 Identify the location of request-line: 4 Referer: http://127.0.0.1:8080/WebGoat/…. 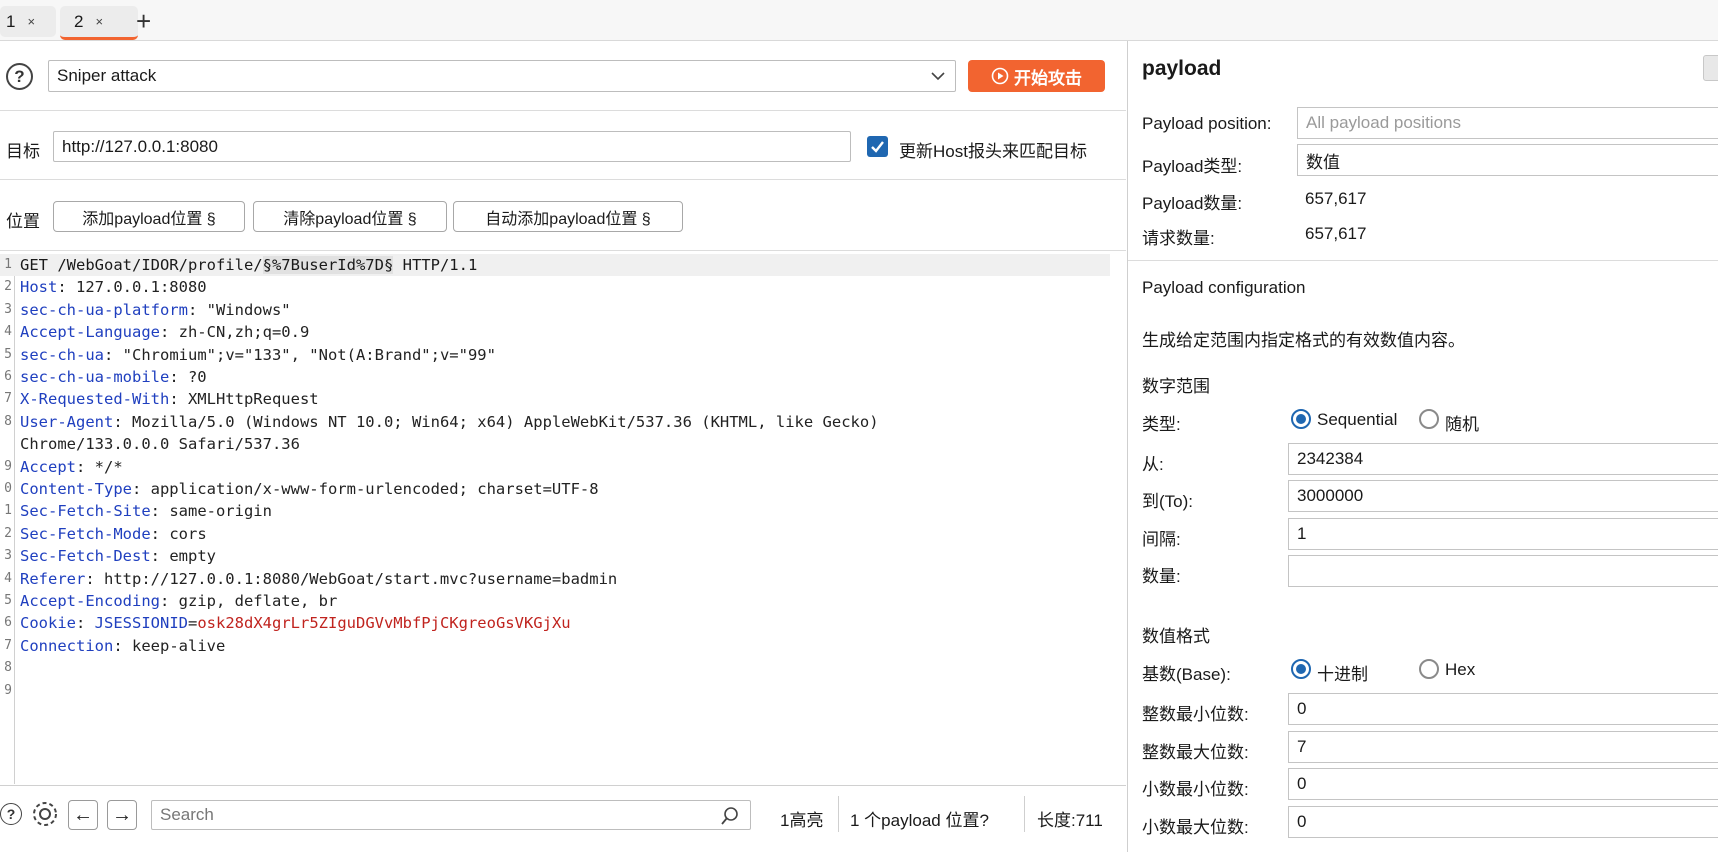
(555, 579).